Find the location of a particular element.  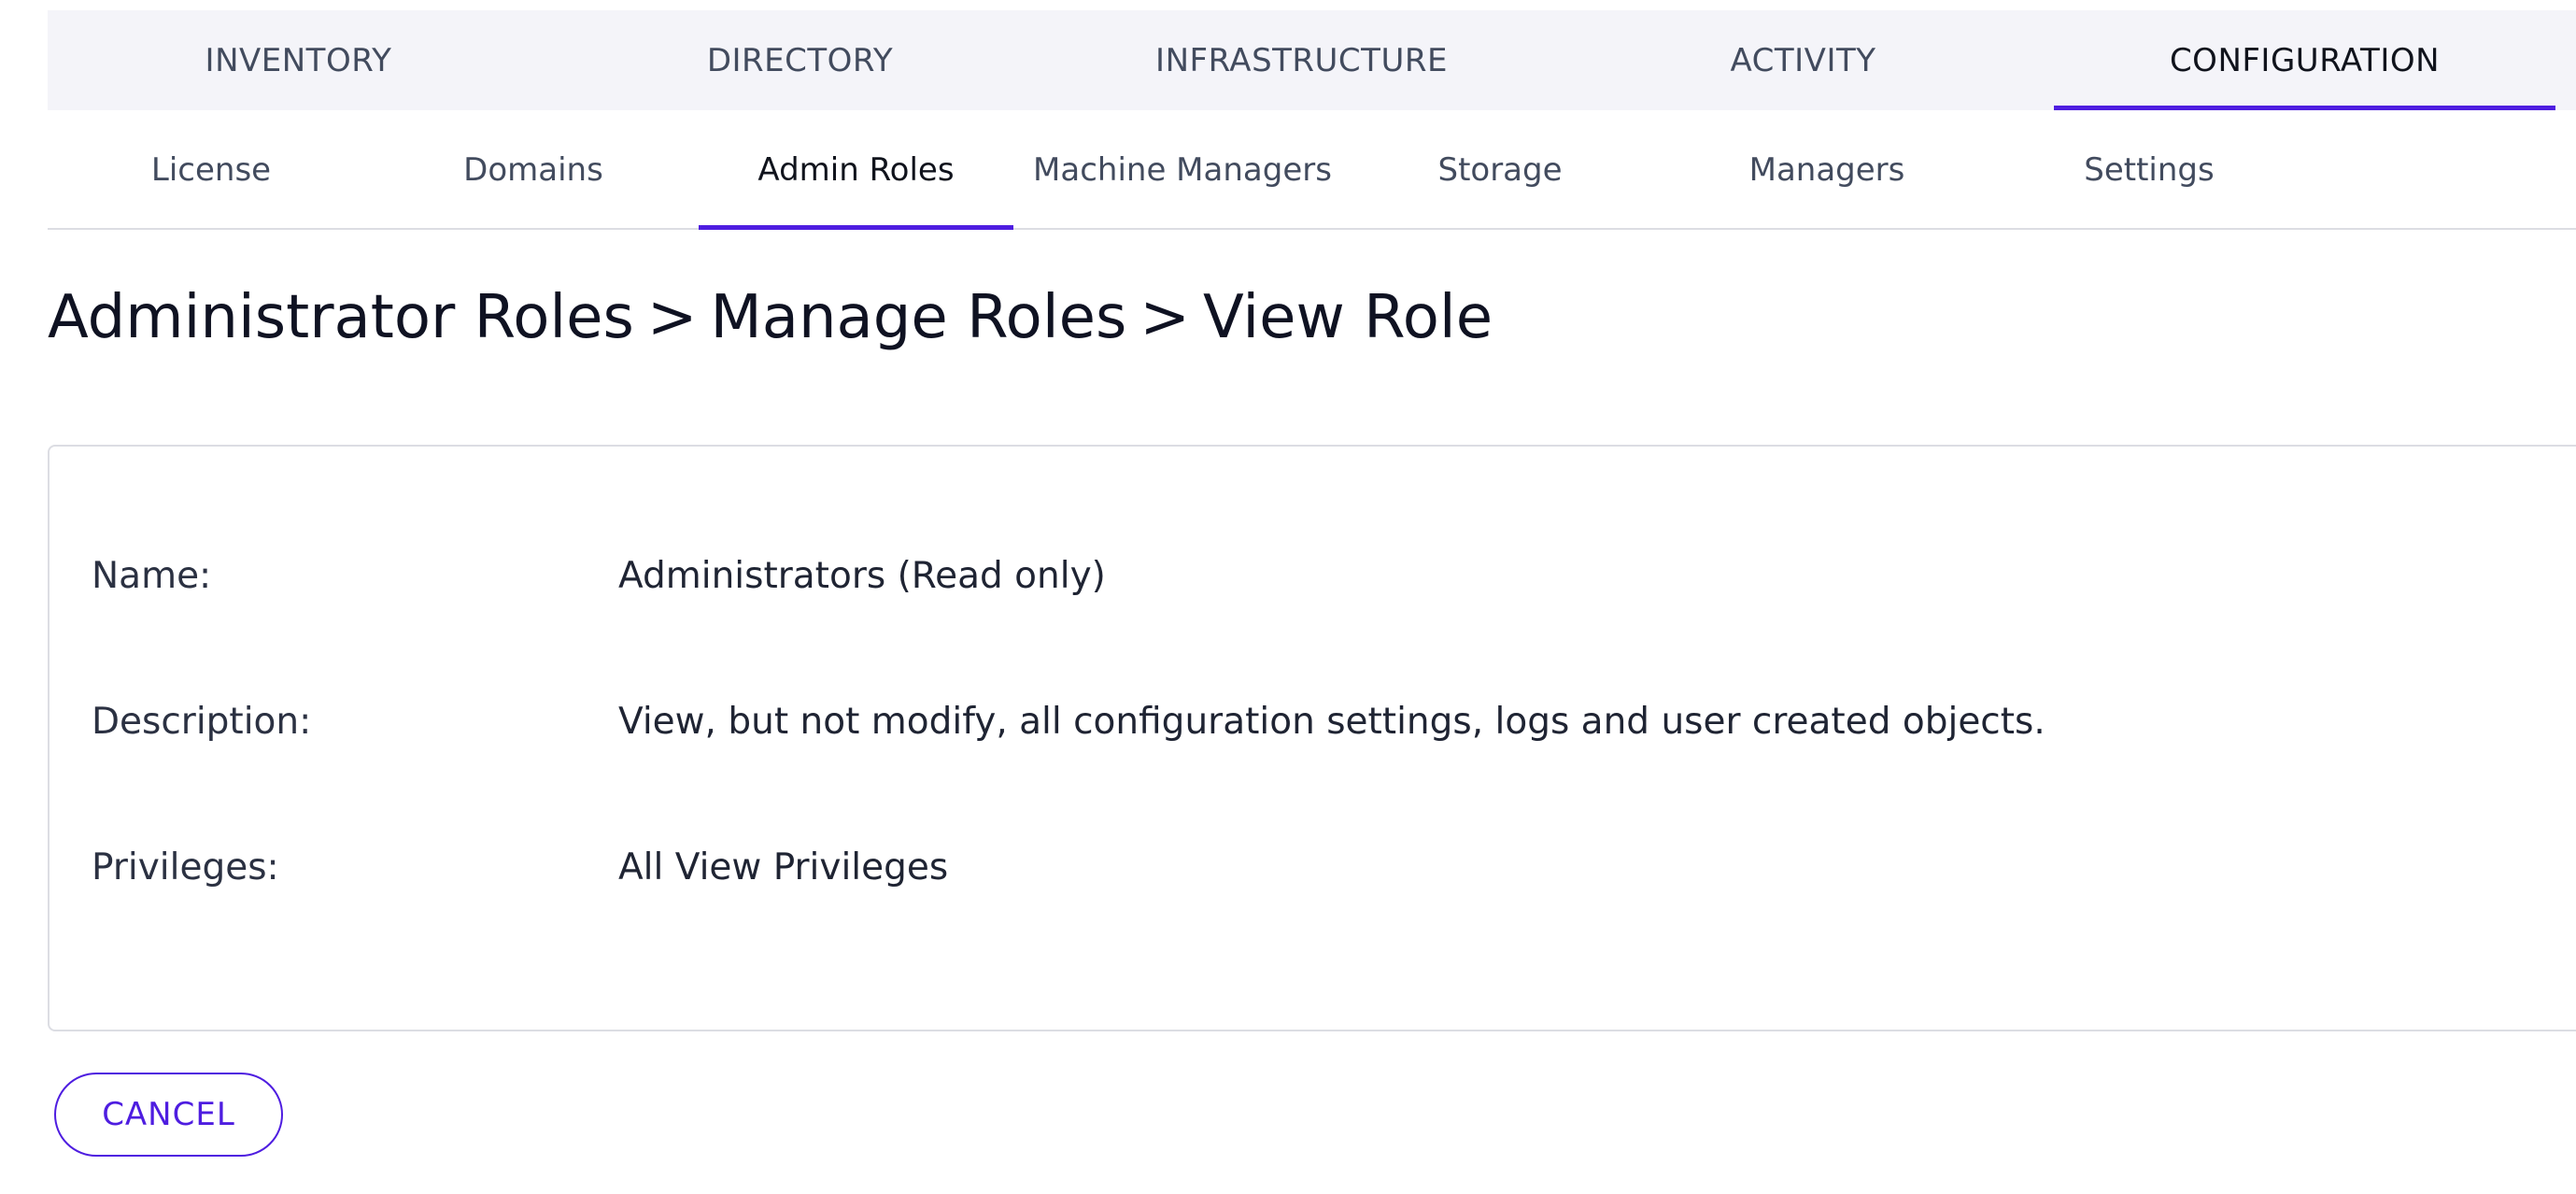

tab-directory: DIRECTORY is located at coordinates (800, 60).